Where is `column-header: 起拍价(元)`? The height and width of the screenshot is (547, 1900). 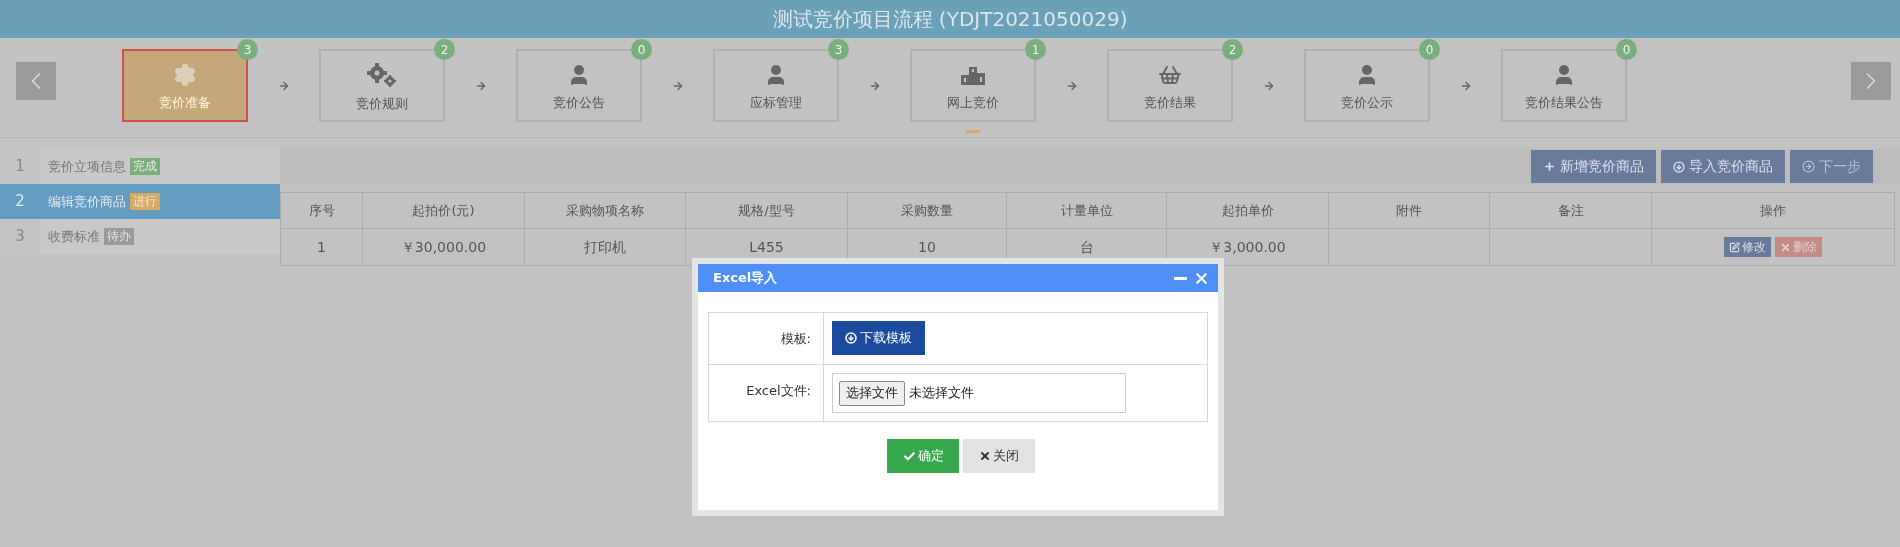
column-header: 起拍价(元) is located at coordinates (443, 210).